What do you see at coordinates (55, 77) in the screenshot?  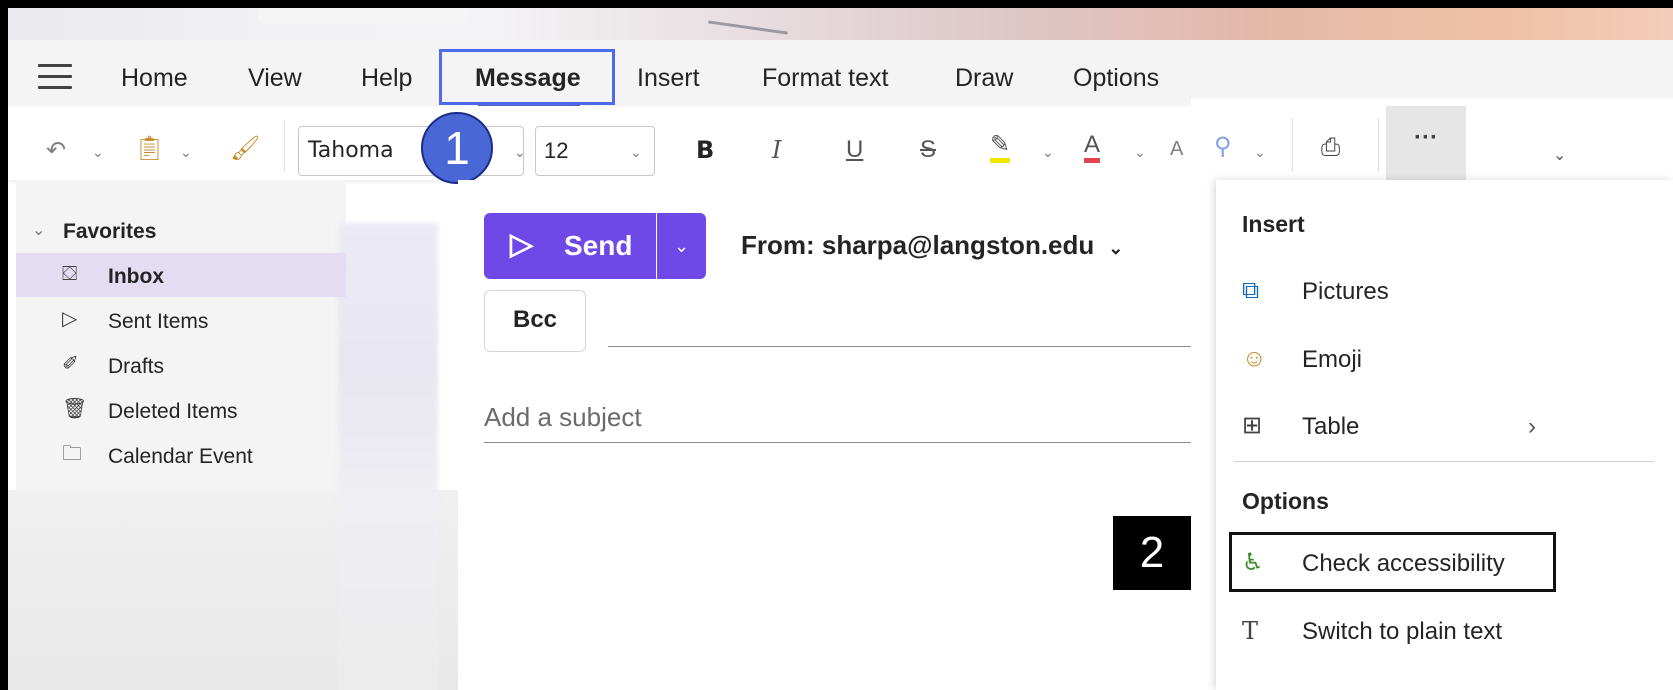 I see `hamburger-menu-icon` at bounding box center [55, 77].